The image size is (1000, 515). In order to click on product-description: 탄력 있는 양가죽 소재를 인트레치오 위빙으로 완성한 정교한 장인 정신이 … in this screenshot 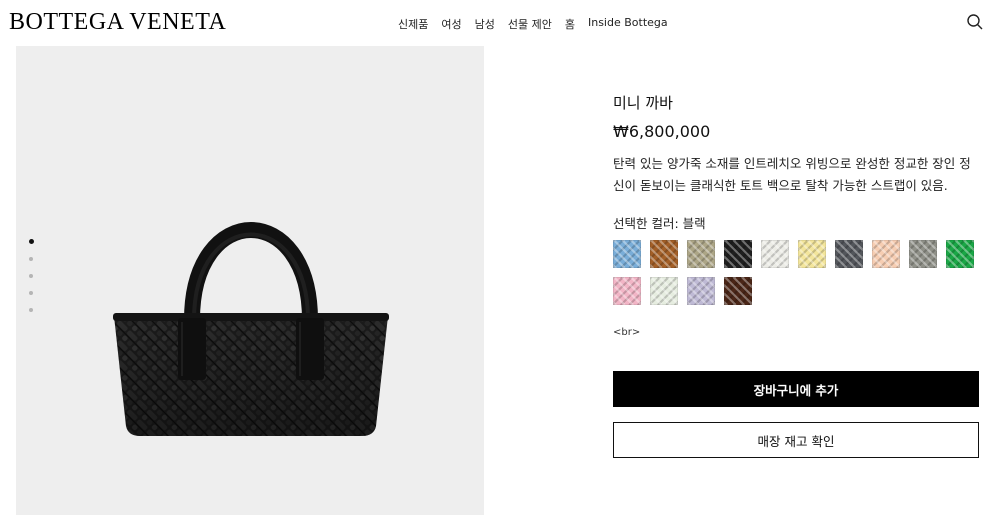, I will do `click(792, 174)`.